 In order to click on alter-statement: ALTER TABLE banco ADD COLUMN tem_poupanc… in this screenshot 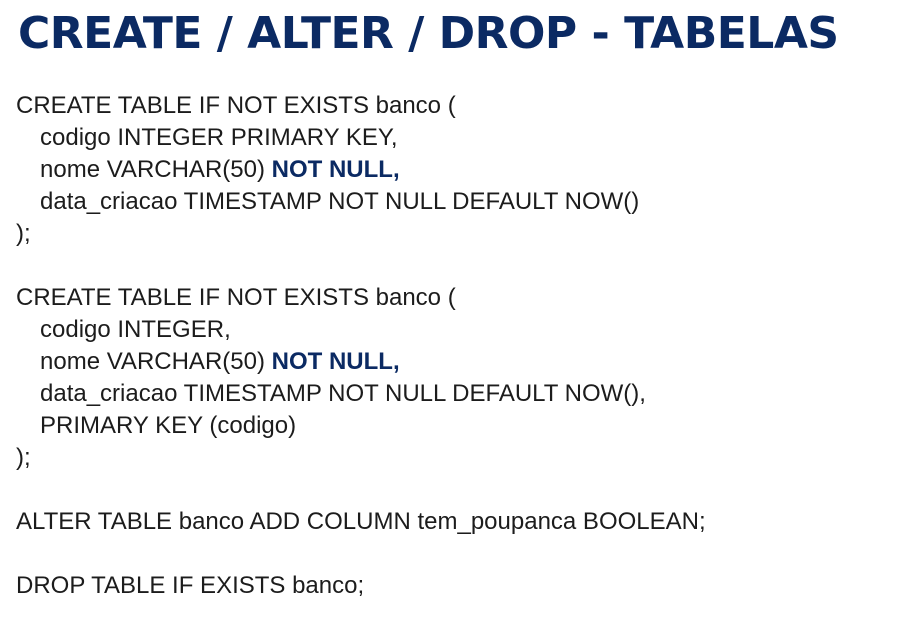, I will do `click(361, 521)`.